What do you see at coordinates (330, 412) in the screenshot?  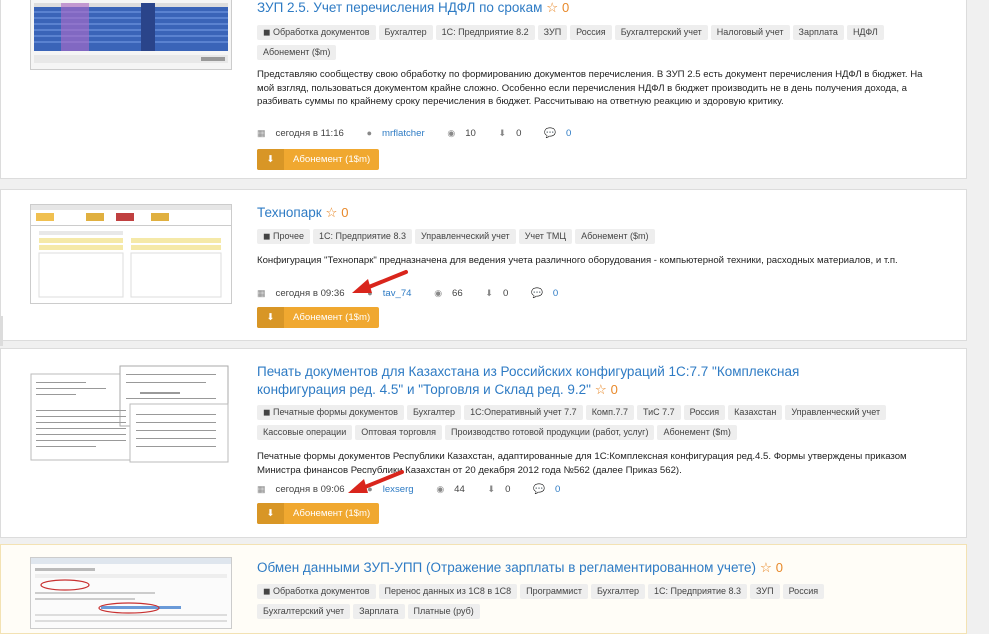 I see `tag: ◼ Печатные формы документов` at bounding box center [330, 412].